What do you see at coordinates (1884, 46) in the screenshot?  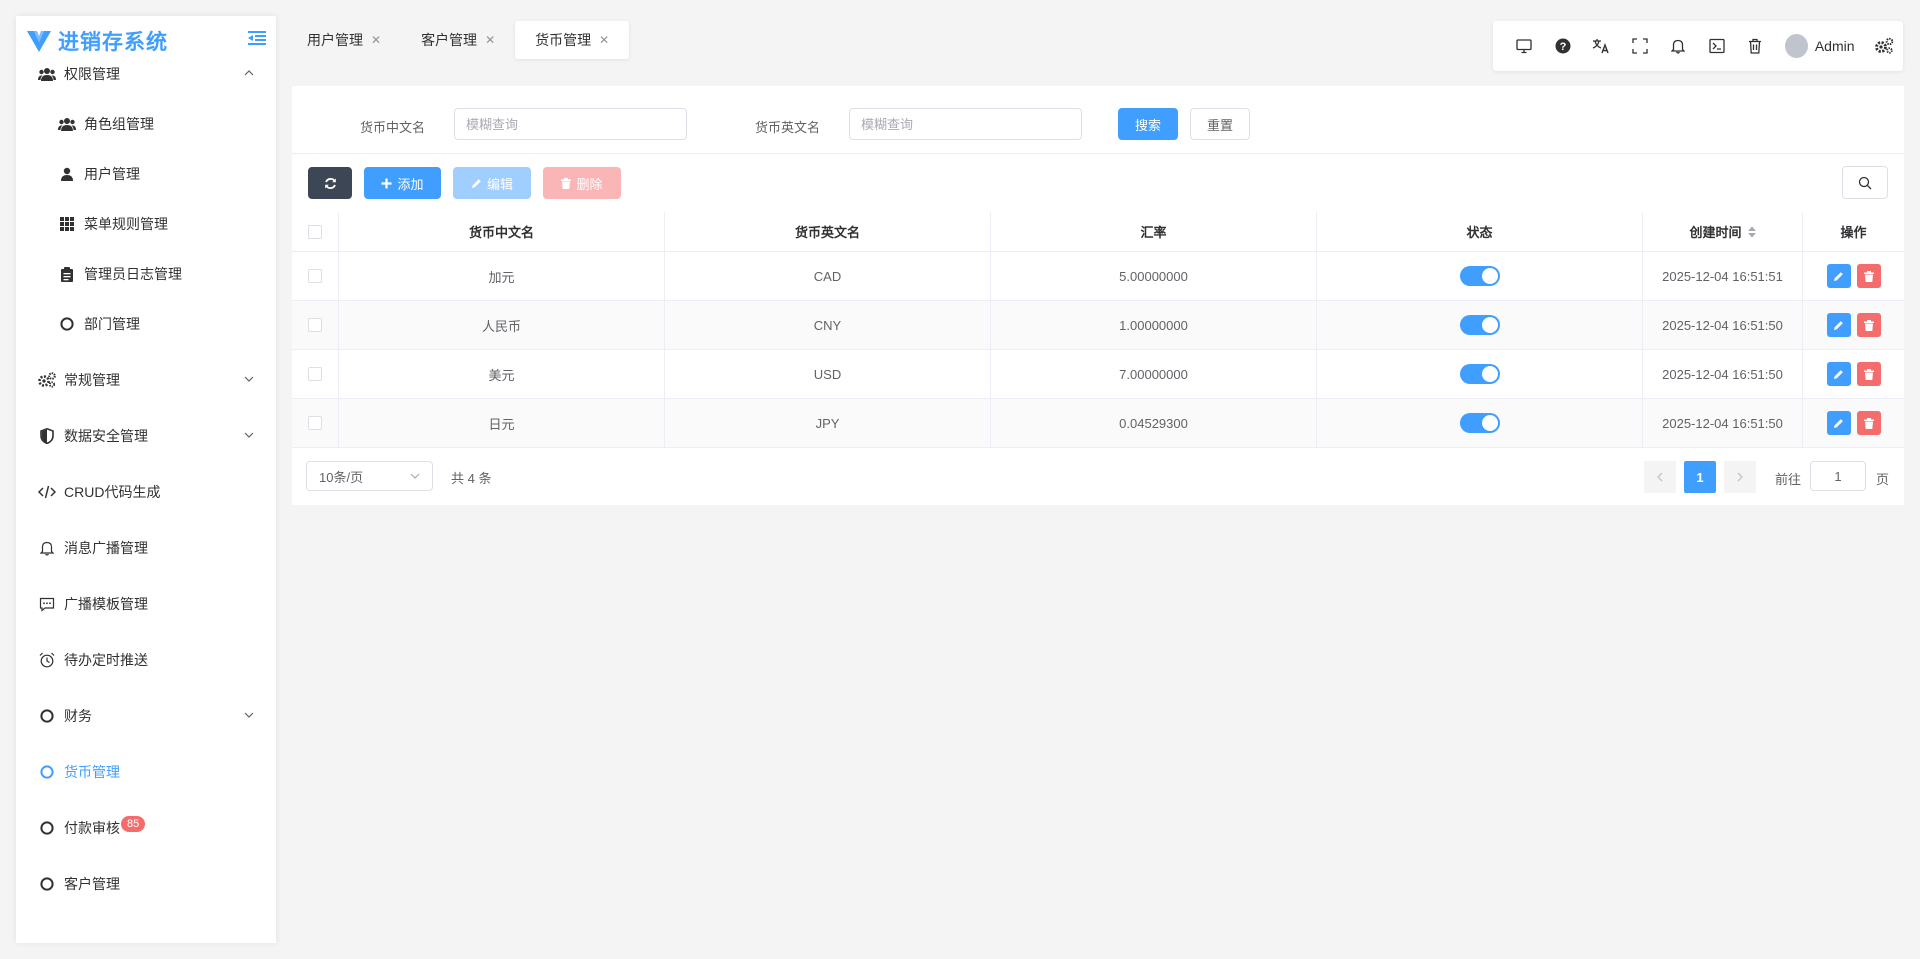 I see `gears-icon` at bounding box center [1884, 46].